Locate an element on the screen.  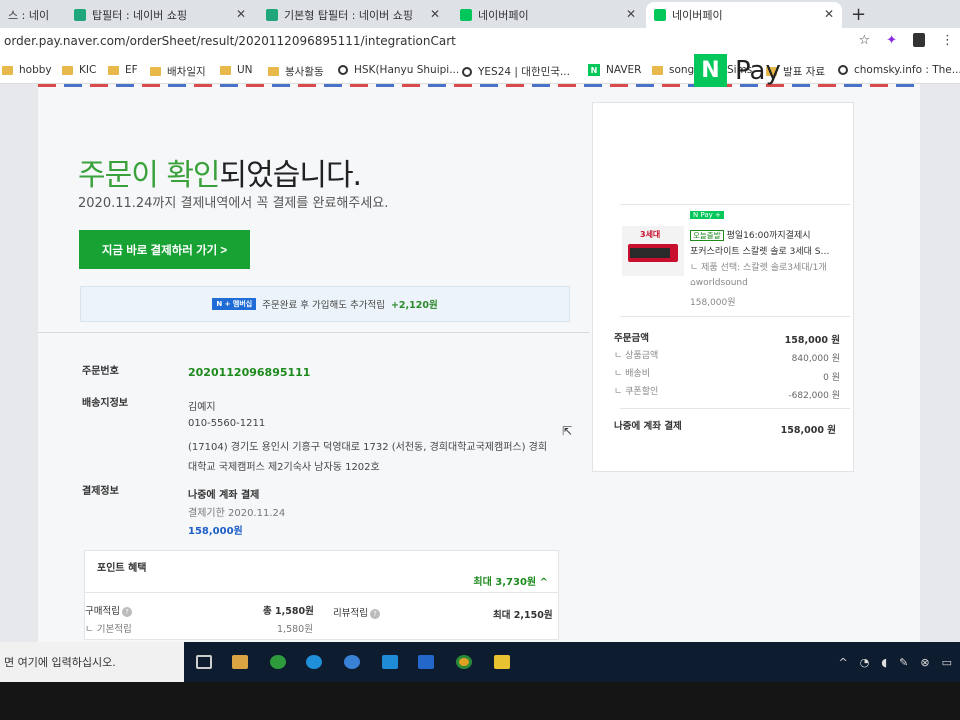
naver-icon: N is located at coordinates (594, 70).